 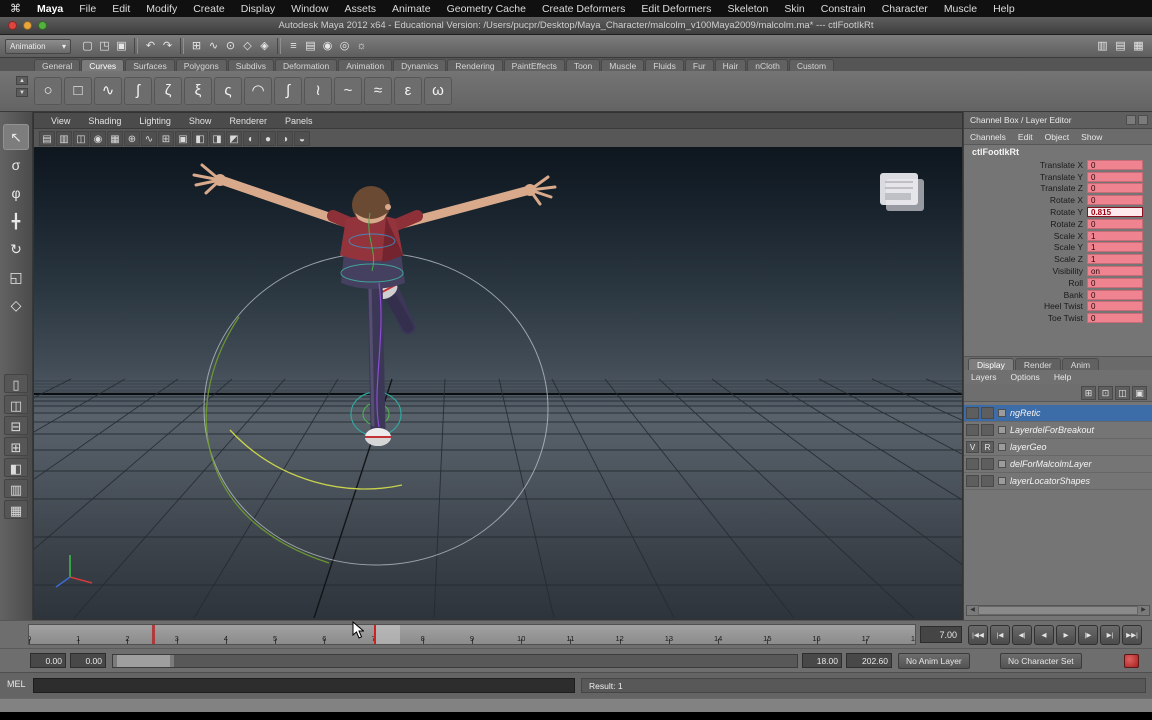 I want to click on layout-four-pane-icon: ⊞, so click(x=16, y=446).